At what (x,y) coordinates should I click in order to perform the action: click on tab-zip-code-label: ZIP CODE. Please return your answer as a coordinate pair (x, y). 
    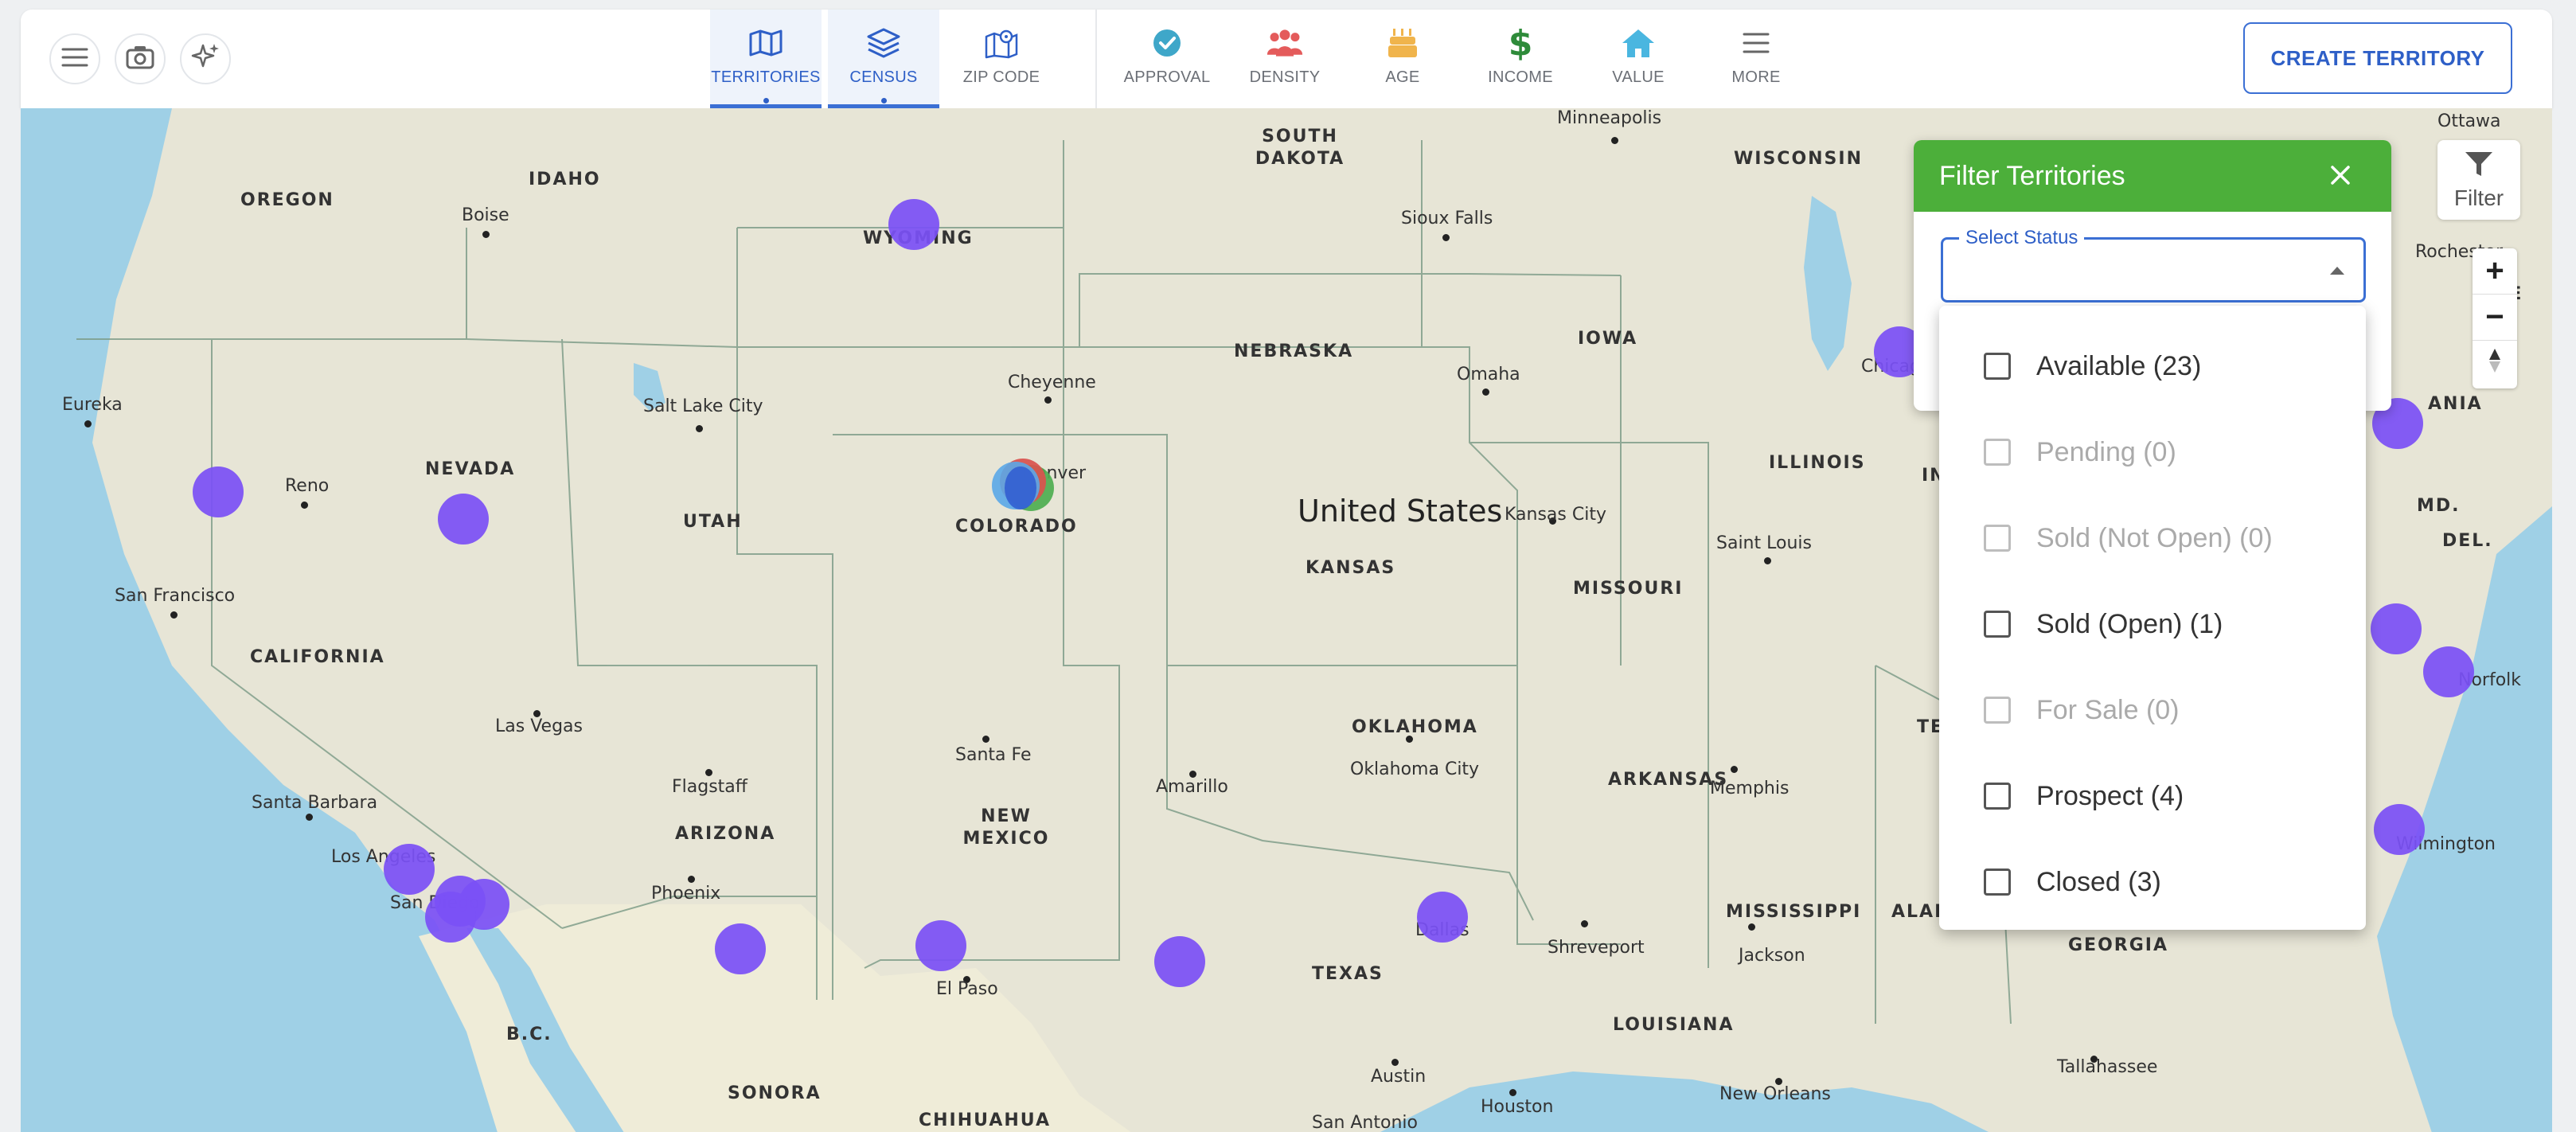
    Looking at the image, I should click on (1001, 77).